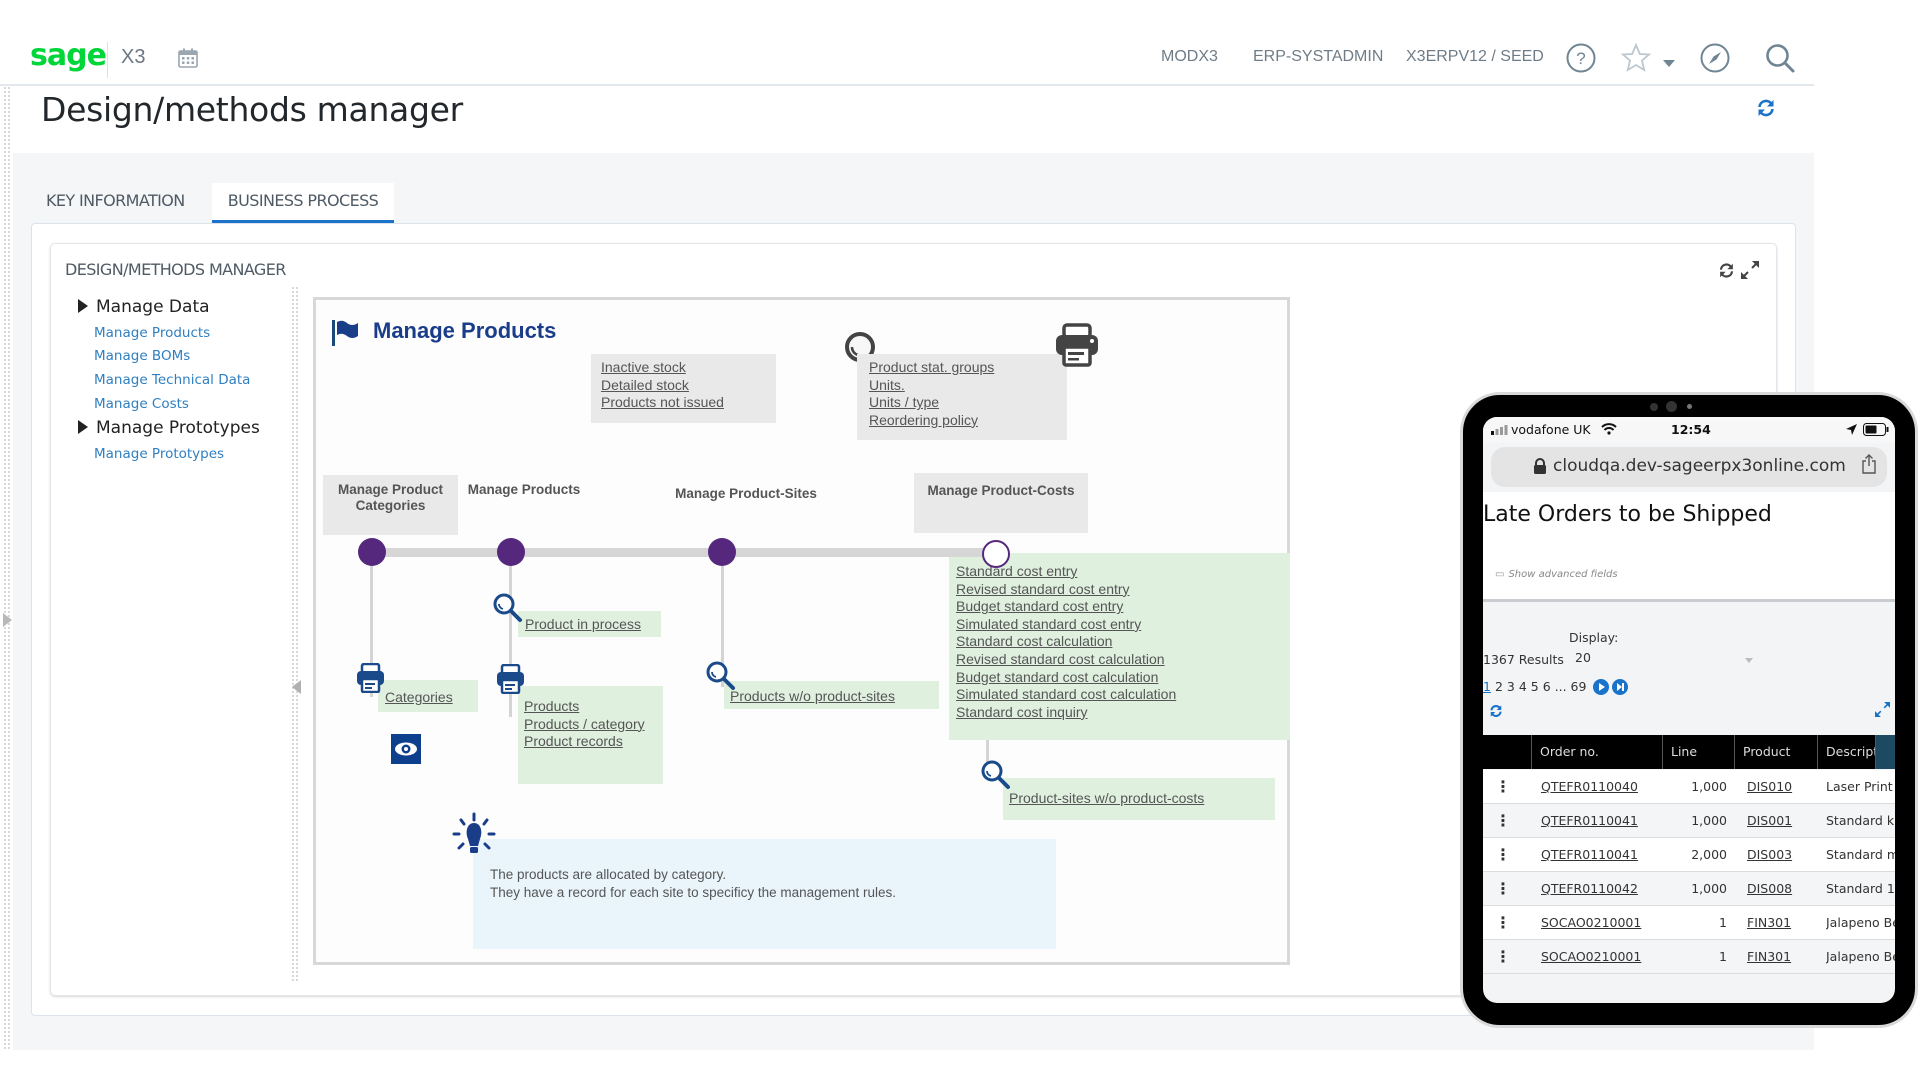 The width and height of the screenshot is (1920, 1080). I want to click on link-products-category: Products / category, so click(593, 725).